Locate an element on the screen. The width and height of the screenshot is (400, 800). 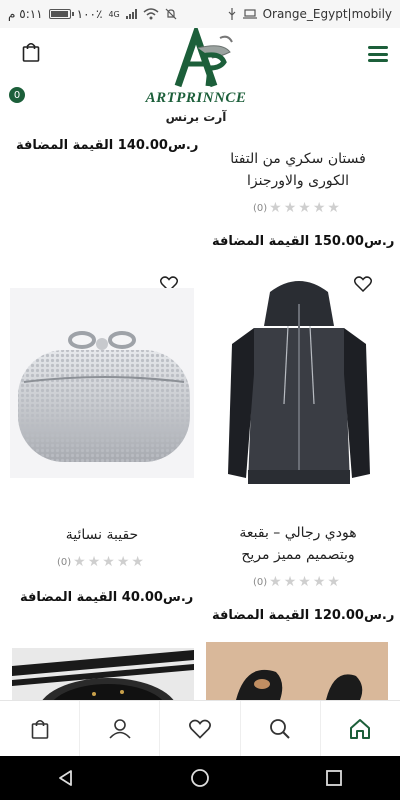
heart-icon is located at coordinates (200, 729).